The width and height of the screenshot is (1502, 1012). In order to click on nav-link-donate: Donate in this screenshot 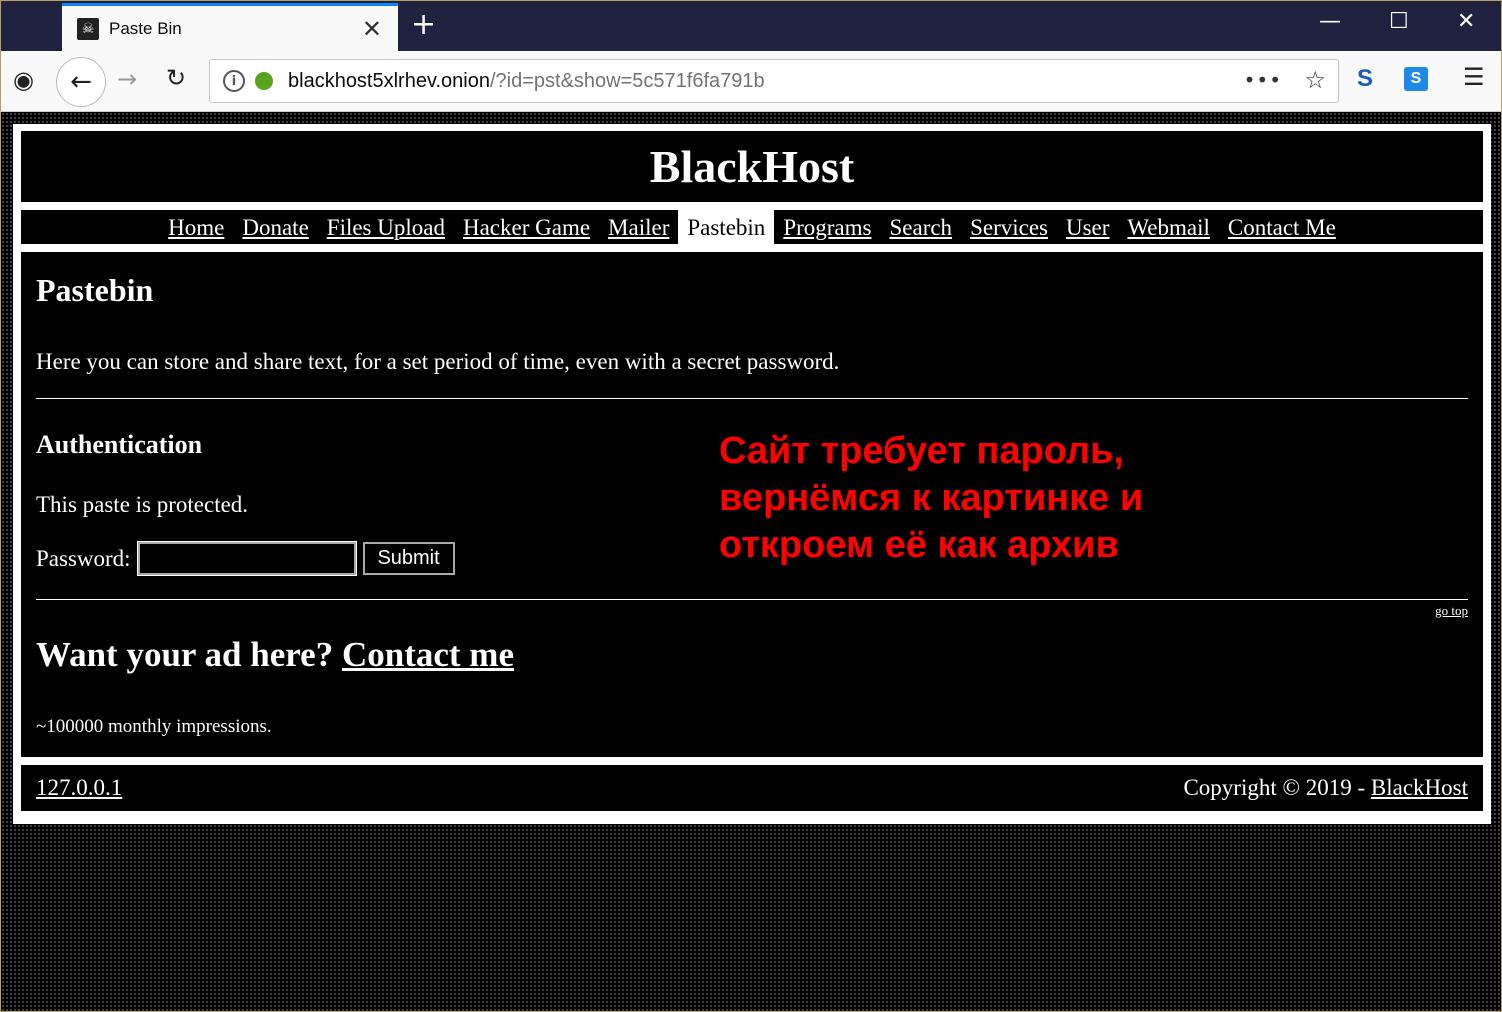, I will do `click(275, 227)`.